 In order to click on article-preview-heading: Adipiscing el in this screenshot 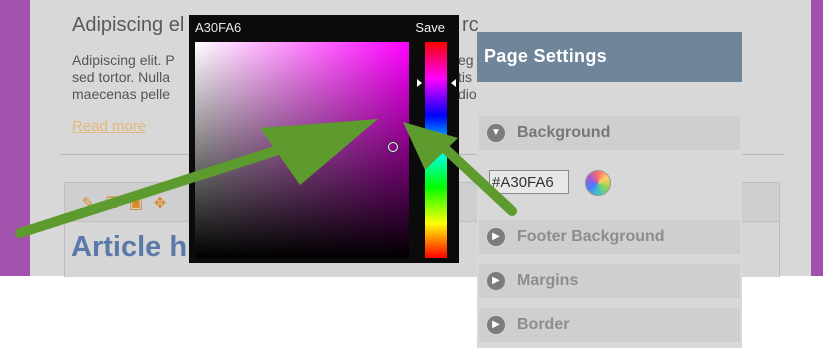, I will do `click(128, 25)`.